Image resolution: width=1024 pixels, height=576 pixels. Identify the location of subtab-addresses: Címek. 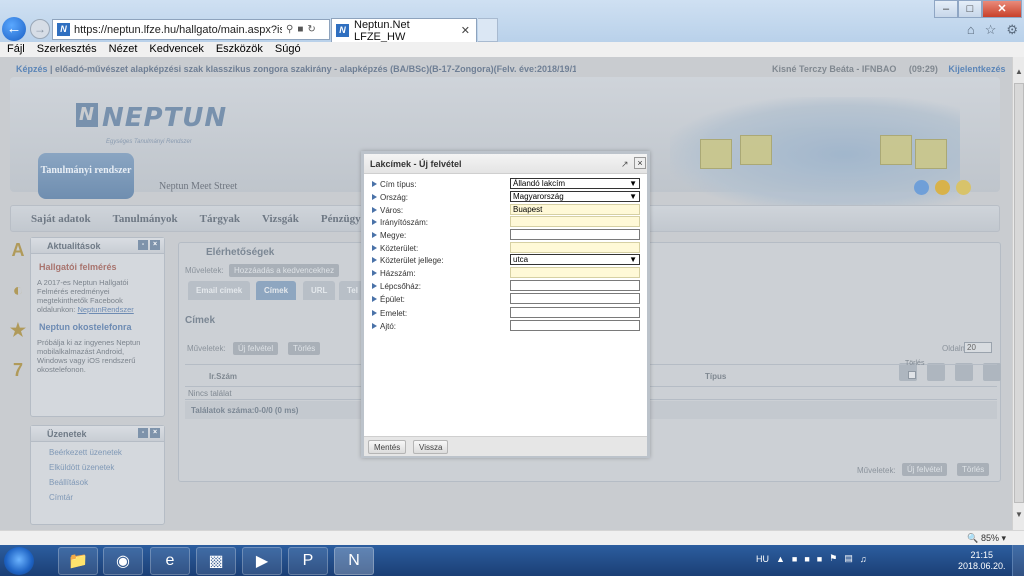
(276, 290).